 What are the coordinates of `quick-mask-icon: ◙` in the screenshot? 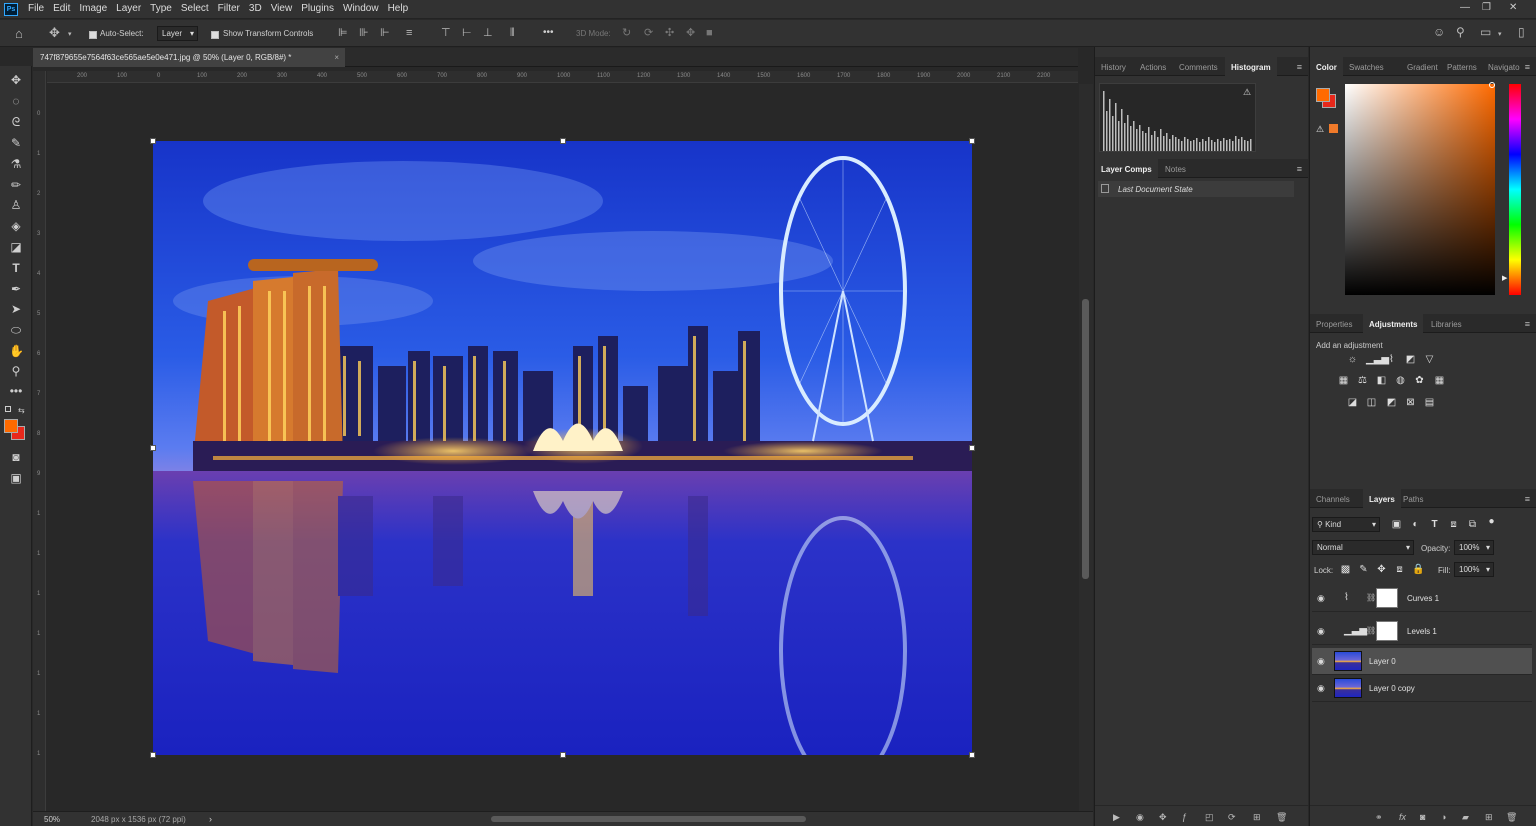 It's located at (16, 457).